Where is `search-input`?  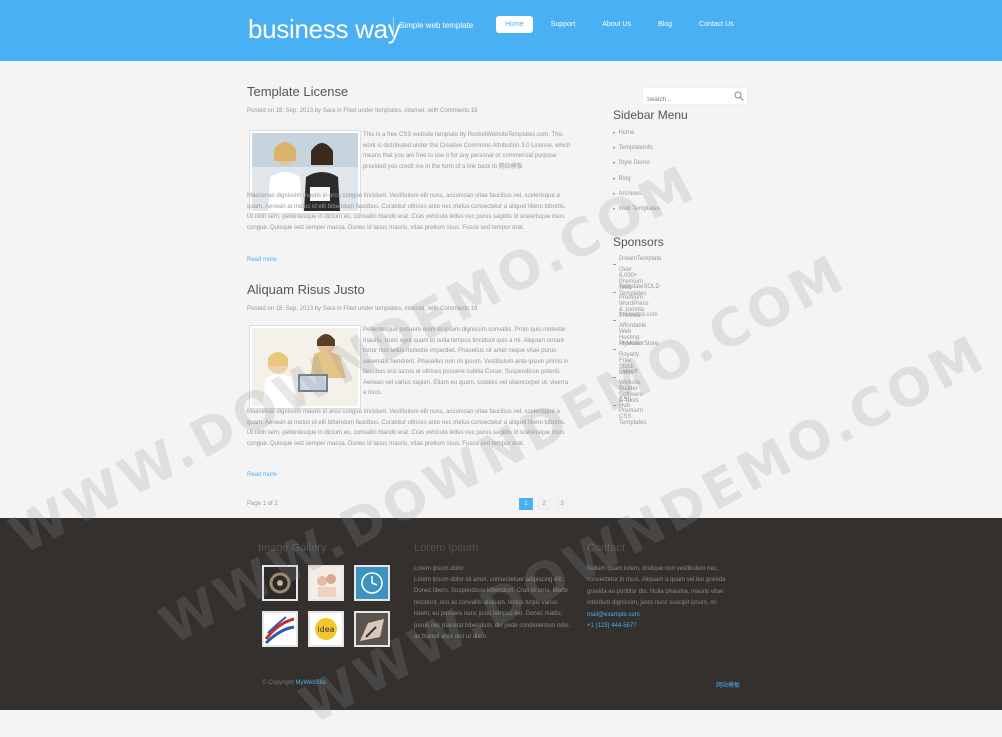
search-input is located at coordinates (686, 100).